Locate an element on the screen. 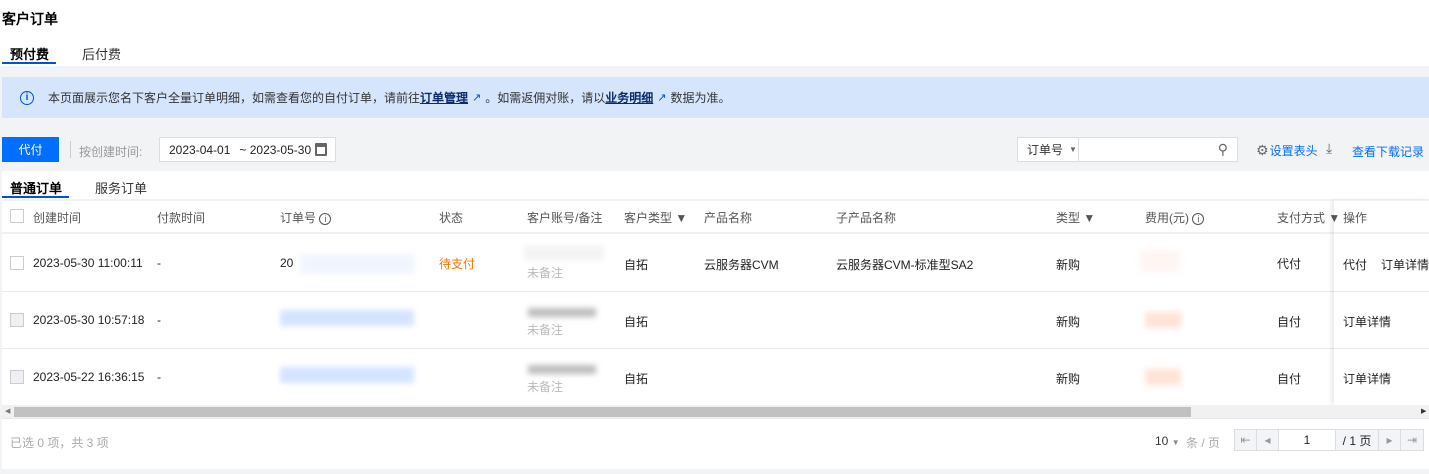 This screenshot has width=1429, height=474. status-badge: 待支付 is located at coordinates (457, 264).